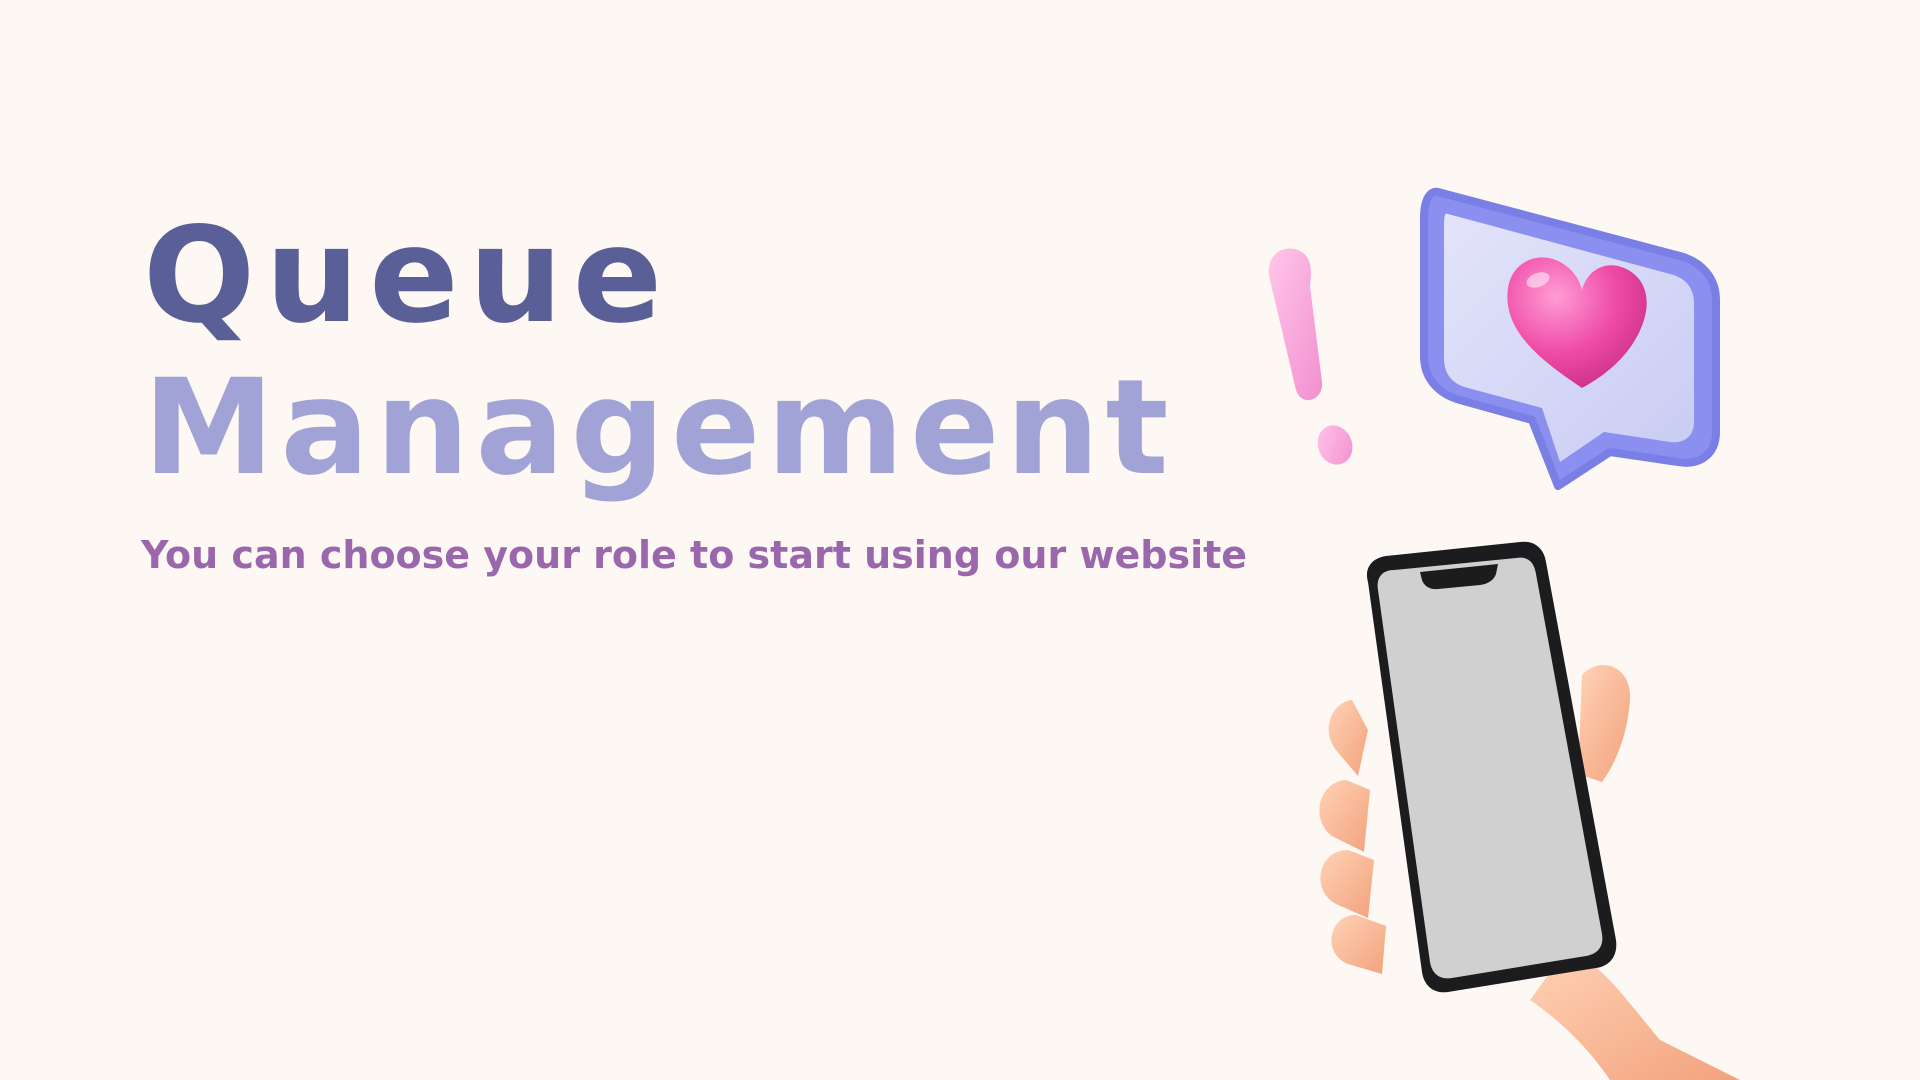  I want to click on exclamation-icon, so click(1310, 356).